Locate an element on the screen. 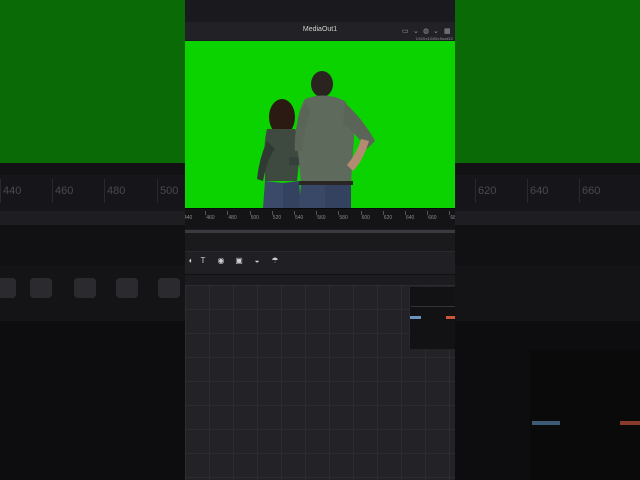  ruler-tick-label: 440 is located at coordinates (189, 218).